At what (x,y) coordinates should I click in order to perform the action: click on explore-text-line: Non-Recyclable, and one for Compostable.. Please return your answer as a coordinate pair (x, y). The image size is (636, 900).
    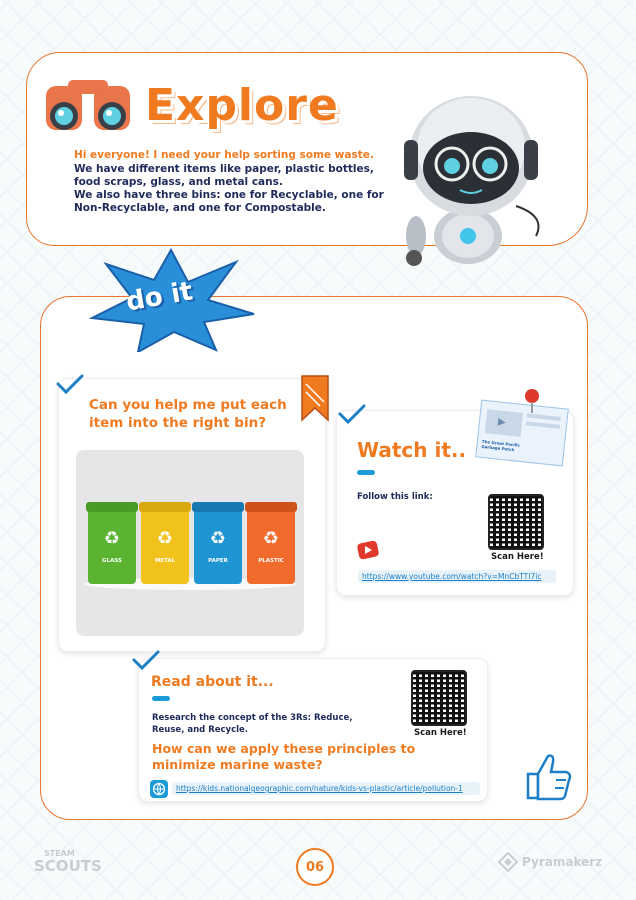
    Looking at the image, I should click on (200, 208).